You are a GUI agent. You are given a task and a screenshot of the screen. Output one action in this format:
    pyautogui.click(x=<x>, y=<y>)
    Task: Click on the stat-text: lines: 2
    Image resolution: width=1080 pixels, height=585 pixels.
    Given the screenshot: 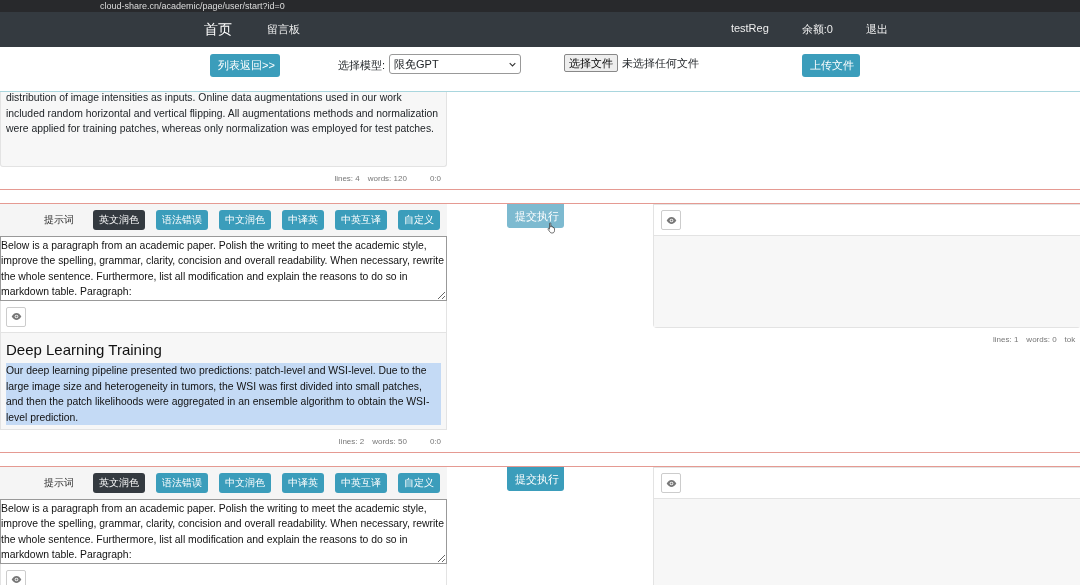 What is the action you would take?
    pyautogui.click(x=351, y=441)
    